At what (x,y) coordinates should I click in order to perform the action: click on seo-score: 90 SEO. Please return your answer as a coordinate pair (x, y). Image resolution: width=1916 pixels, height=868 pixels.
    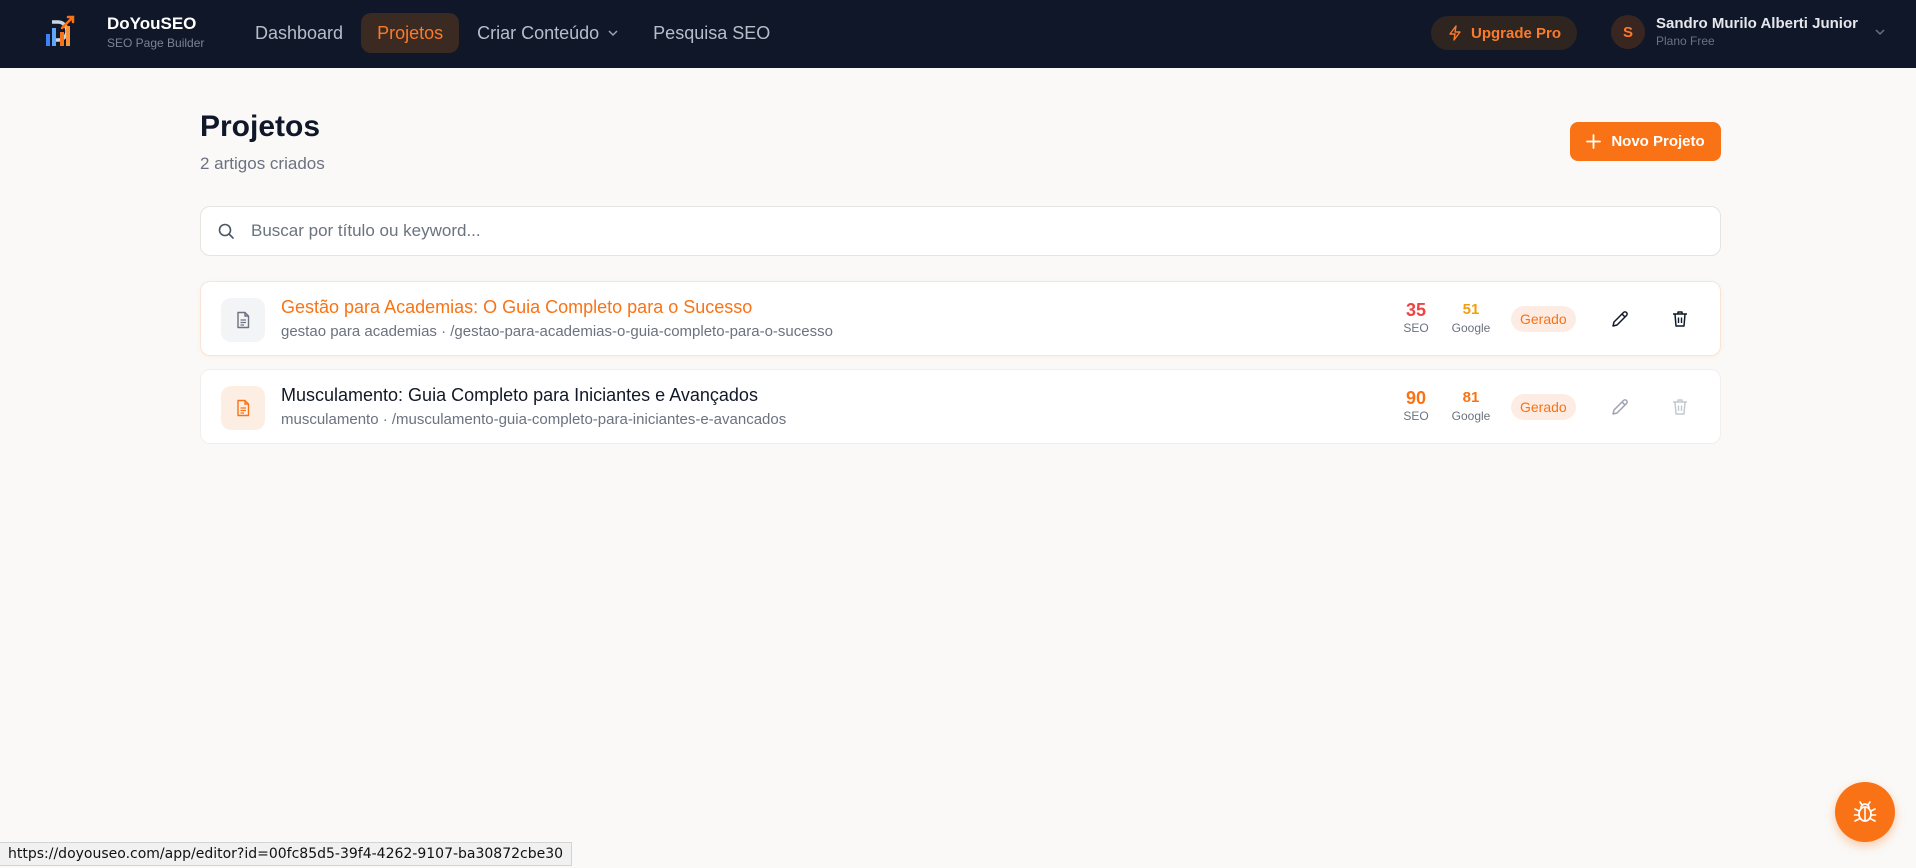
    Looking at the image, I should click on (1416, 406).